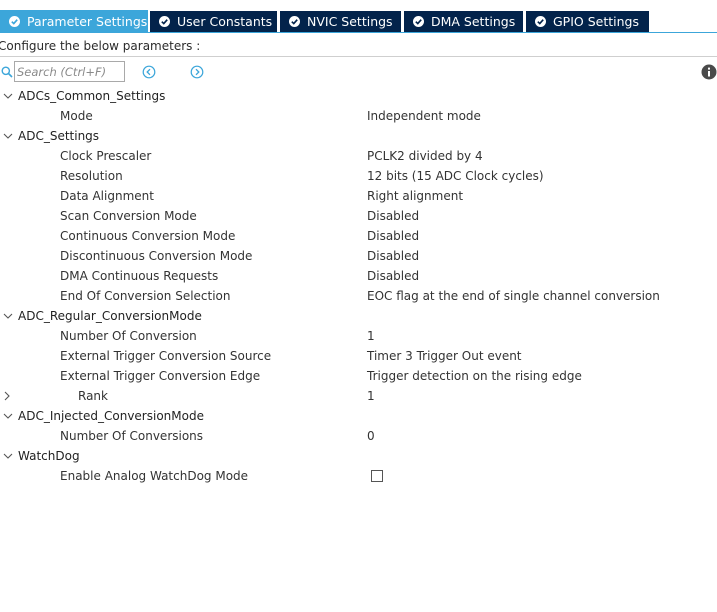 The width and height of the screenshot is (717, 612). What do you see at coordinates (59, 136) in the screenshot?
I see `group-label: ADC_Settings` at bounding box center [59, 136].